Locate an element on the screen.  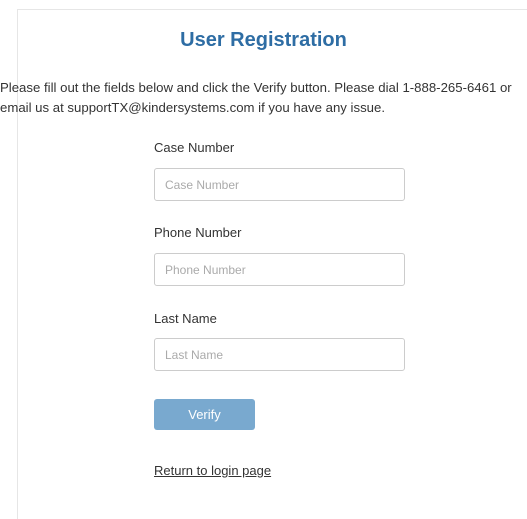
return-to-login-link: Return to login page is located at coordinates (212, 470).